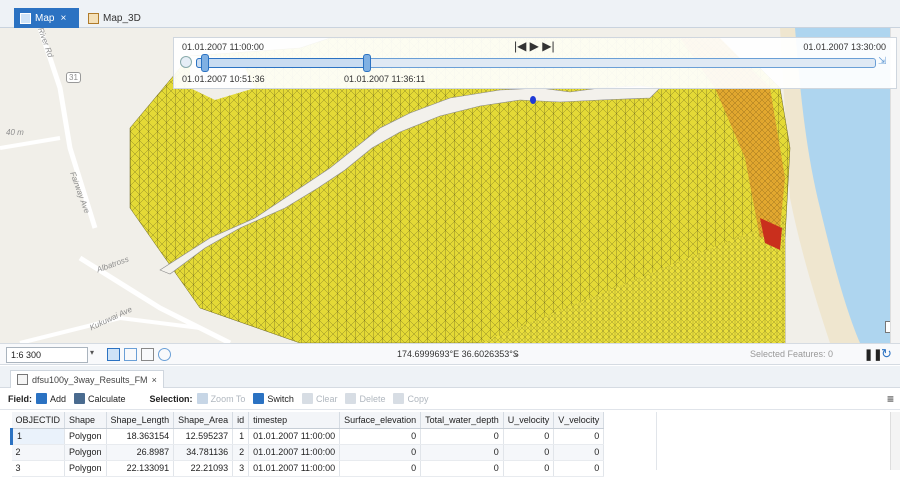 The height and width of the screenshot is (477, 900). Describe the element at coordinates (73, 77) in the screenshot. I see `map-label-route: 31` at that location.